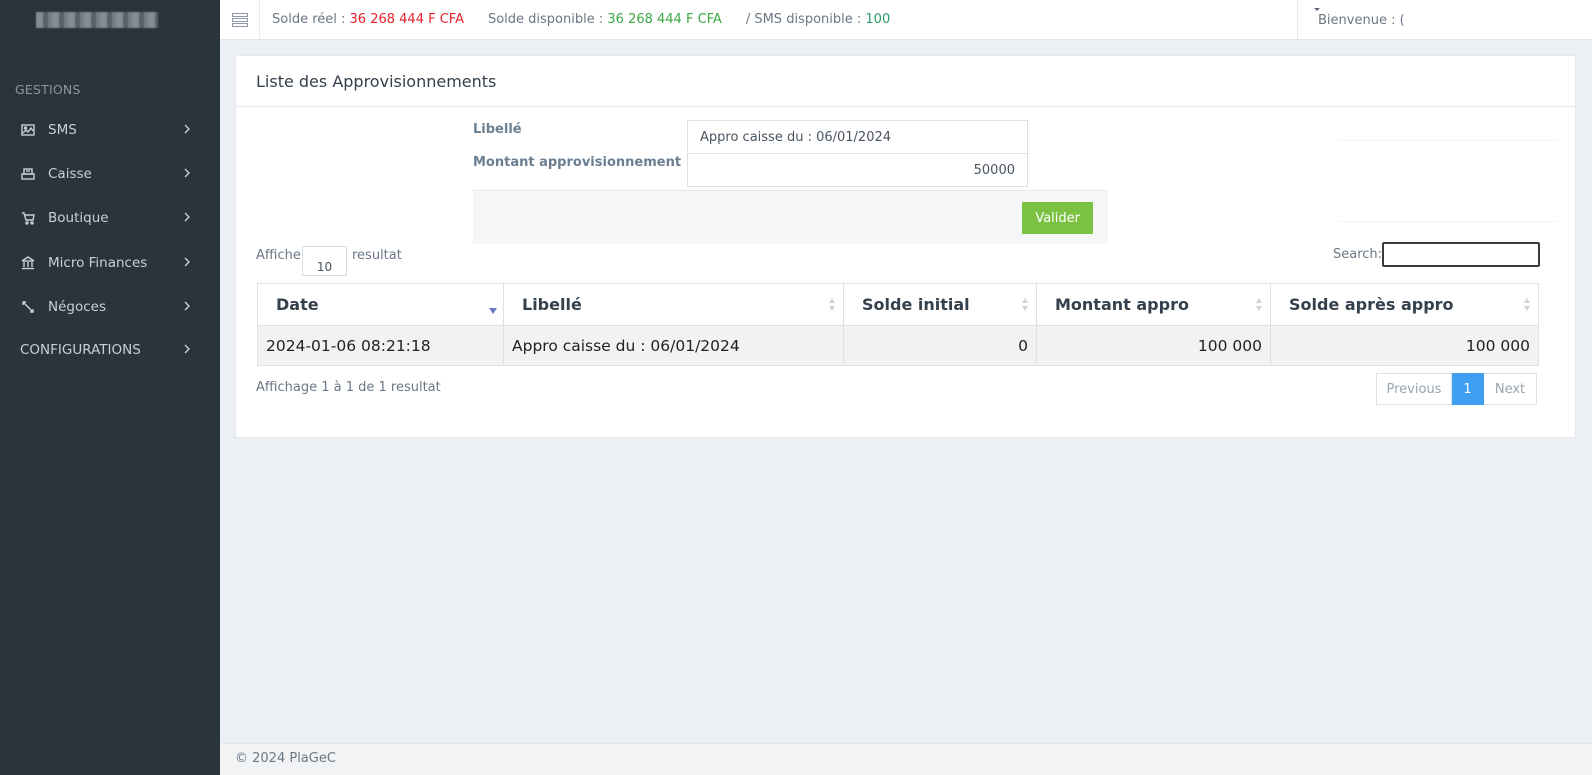 The height and width of the screenshot is (775, 1592). Describe the element at coordinates (376, 81) in the screenshot. I see `page-title: Liste des Approvisionnements` at that location.